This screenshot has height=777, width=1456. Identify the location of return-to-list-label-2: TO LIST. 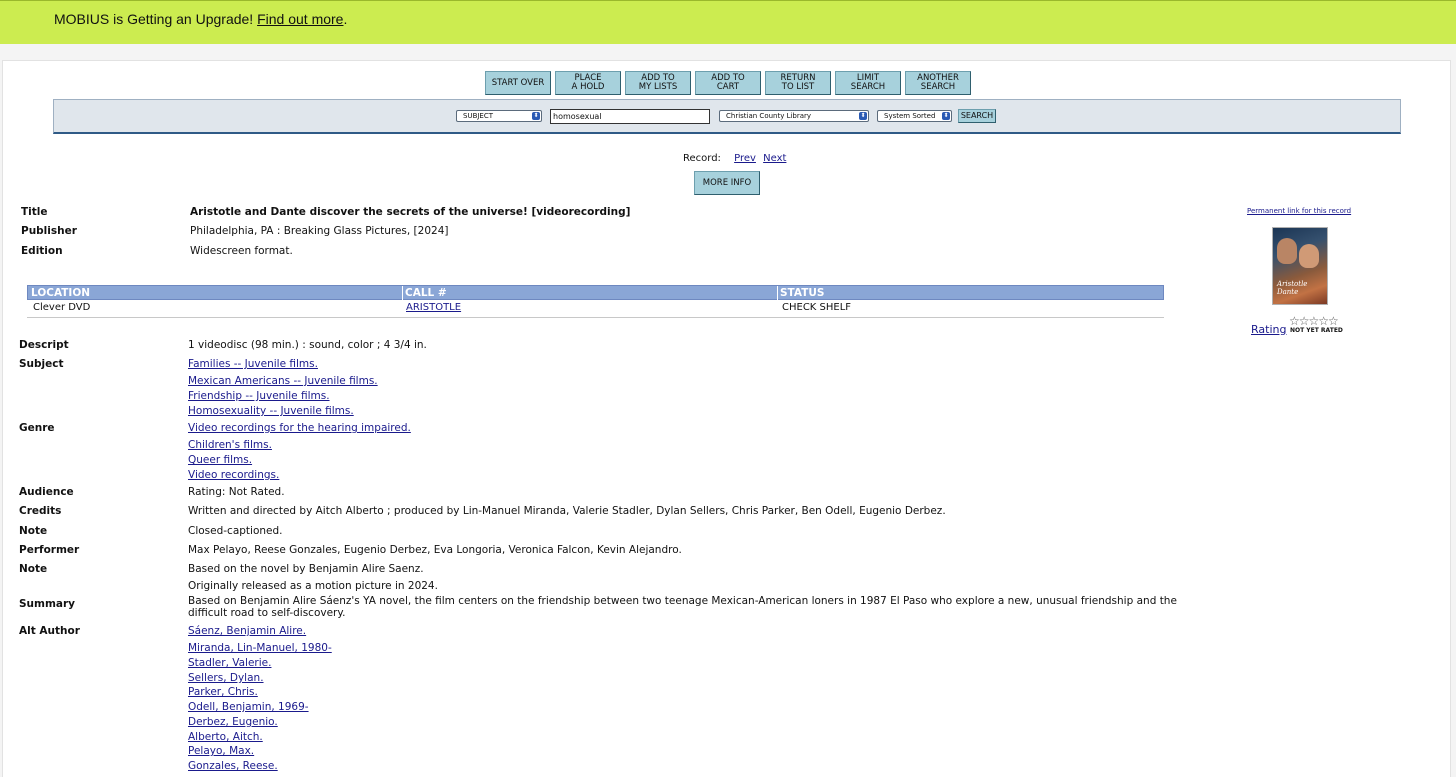
(798, 87).